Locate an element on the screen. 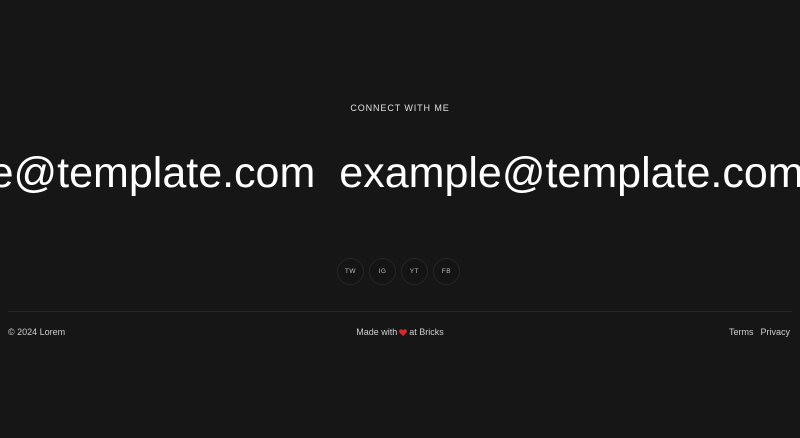 The image size is (800, 438). footer-divider is located at coordinates (400, 311).